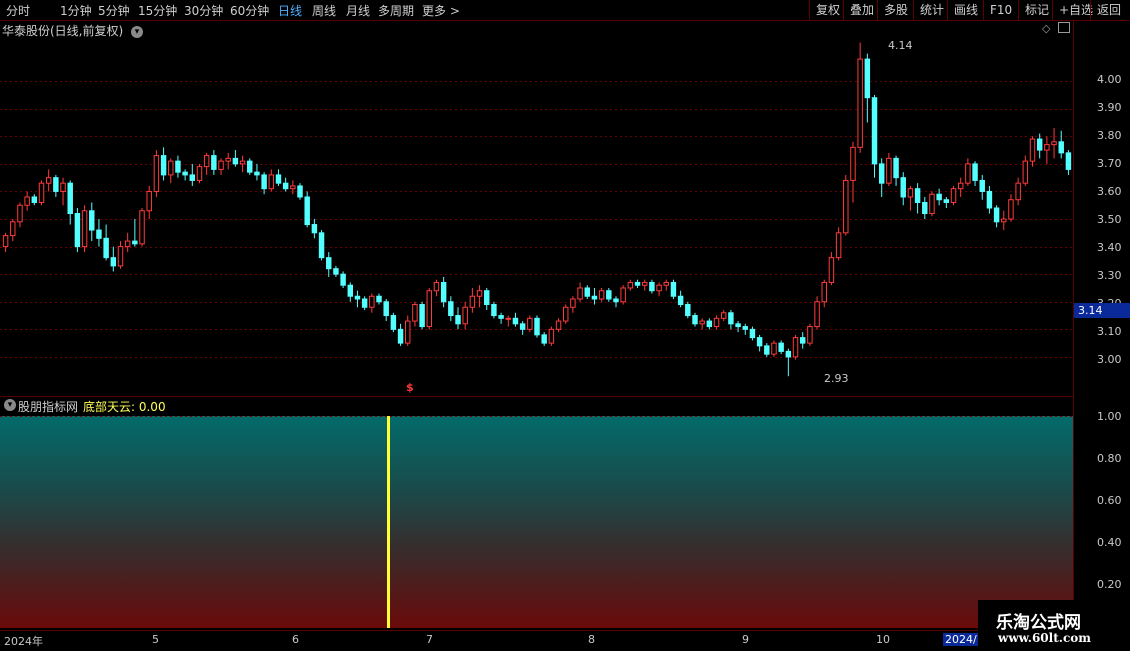  What do you see at coordinates (124, 407) in the screenshot?
I see `indicator-value: 底部天云: 0.00` at bounding box center [124, 407].